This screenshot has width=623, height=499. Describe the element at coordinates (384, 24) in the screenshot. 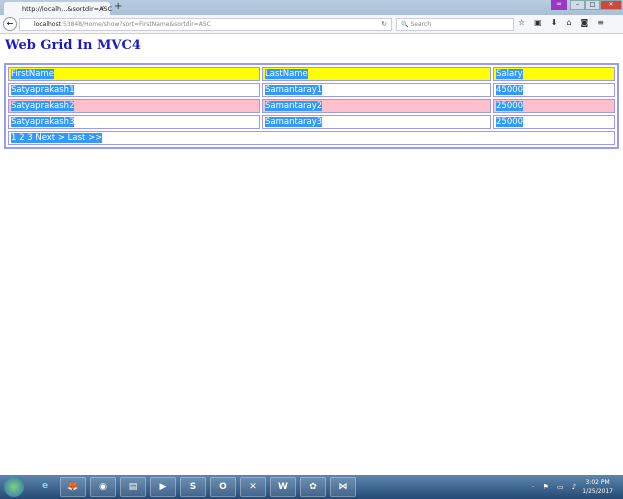

I see `reload-icon: ↻` at that location.